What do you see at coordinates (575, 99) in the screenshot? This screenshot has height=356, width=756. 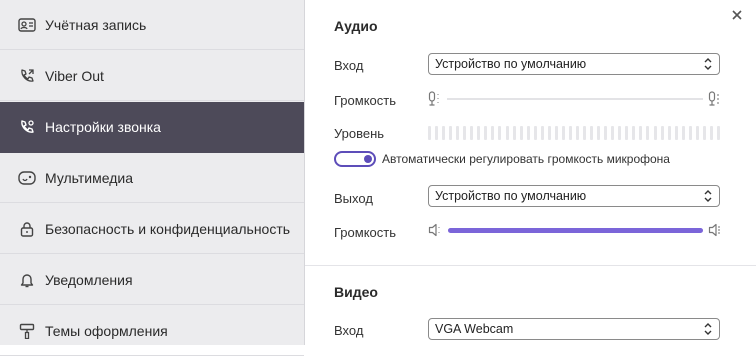 I see `input-volume-slider` at bounding box center [575, 99].